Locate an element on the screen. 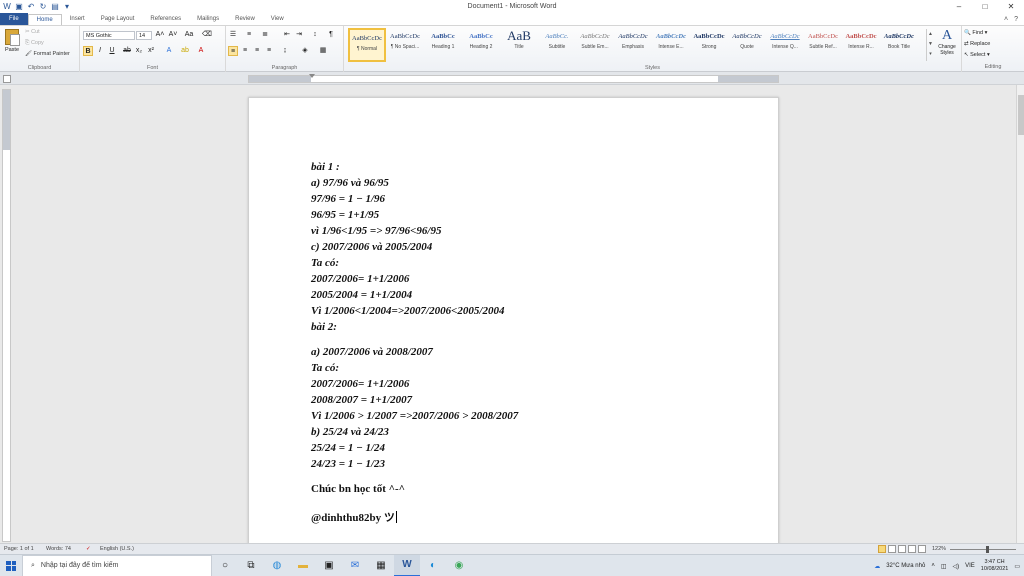  show-formatting-icon: ¶ is located at coordinates (331, 35).